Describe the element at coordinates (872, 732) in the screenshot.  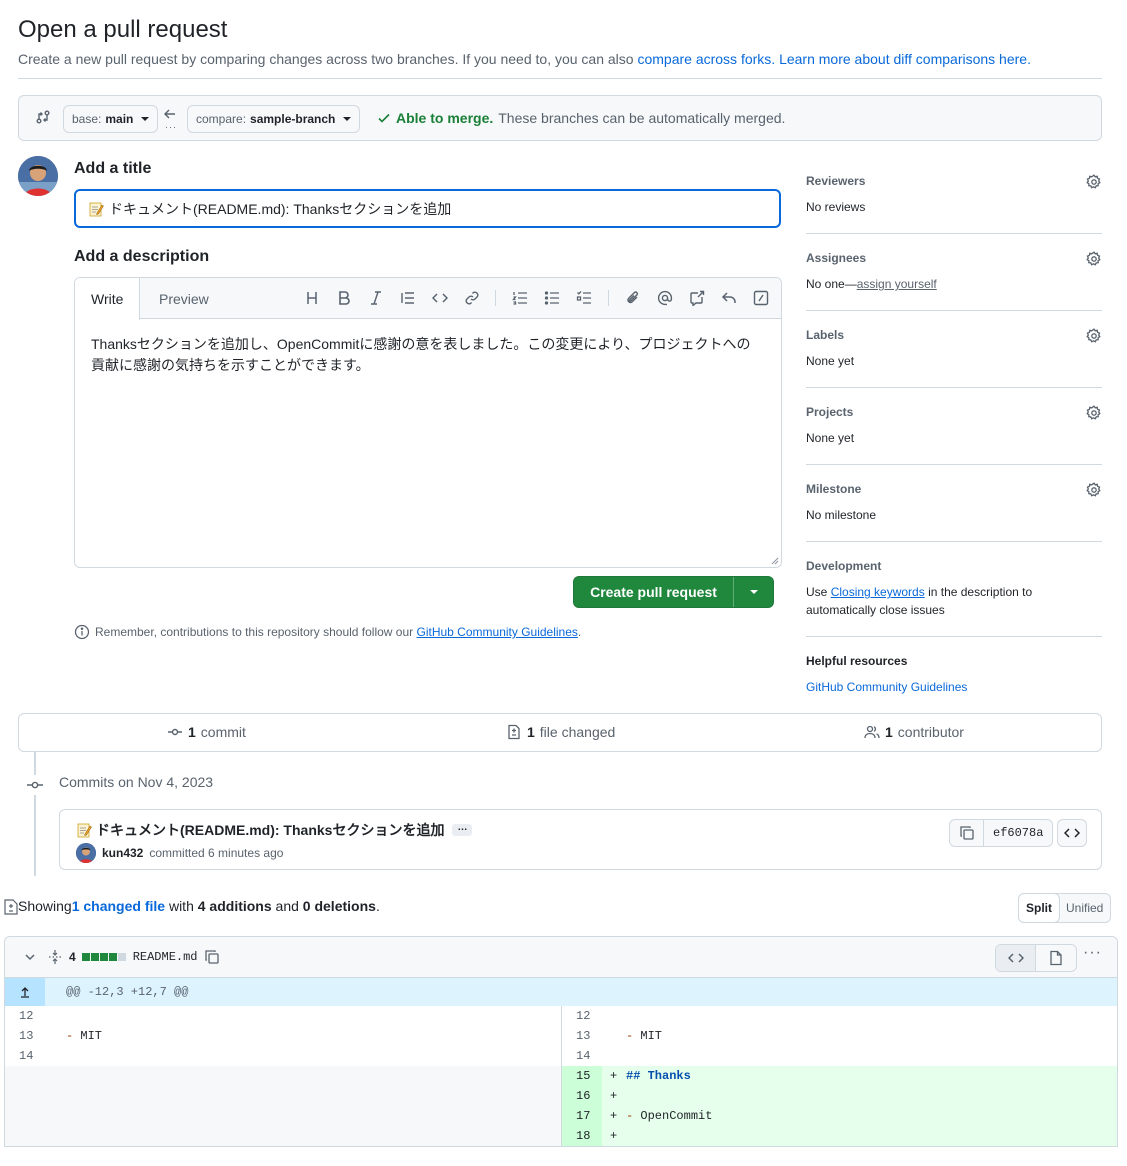
I see `people-icon` at that location.